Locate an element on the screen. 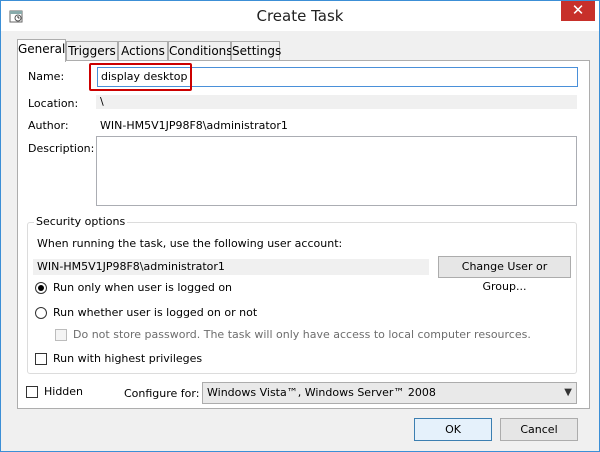 This screenshot has width=600, height=452. account-value: WIN-HM5V1JP98F8\administrator1 is located at coordinates (231, 267).